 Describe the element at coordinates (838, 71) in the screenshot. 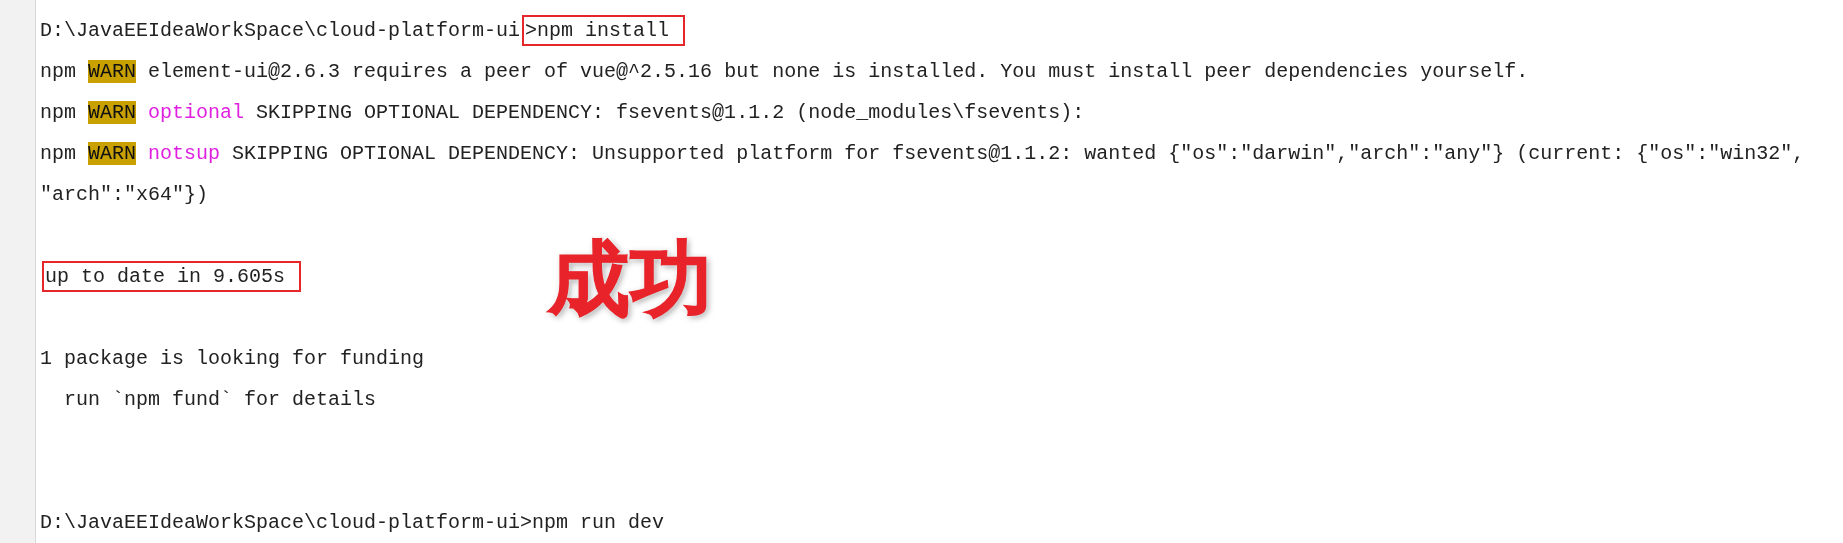

I see `output-text: element-ui@2.6.3 requires a peer of vue@^2.5.16 but none is installed. You must install peer dependencies yourself.` at that location.